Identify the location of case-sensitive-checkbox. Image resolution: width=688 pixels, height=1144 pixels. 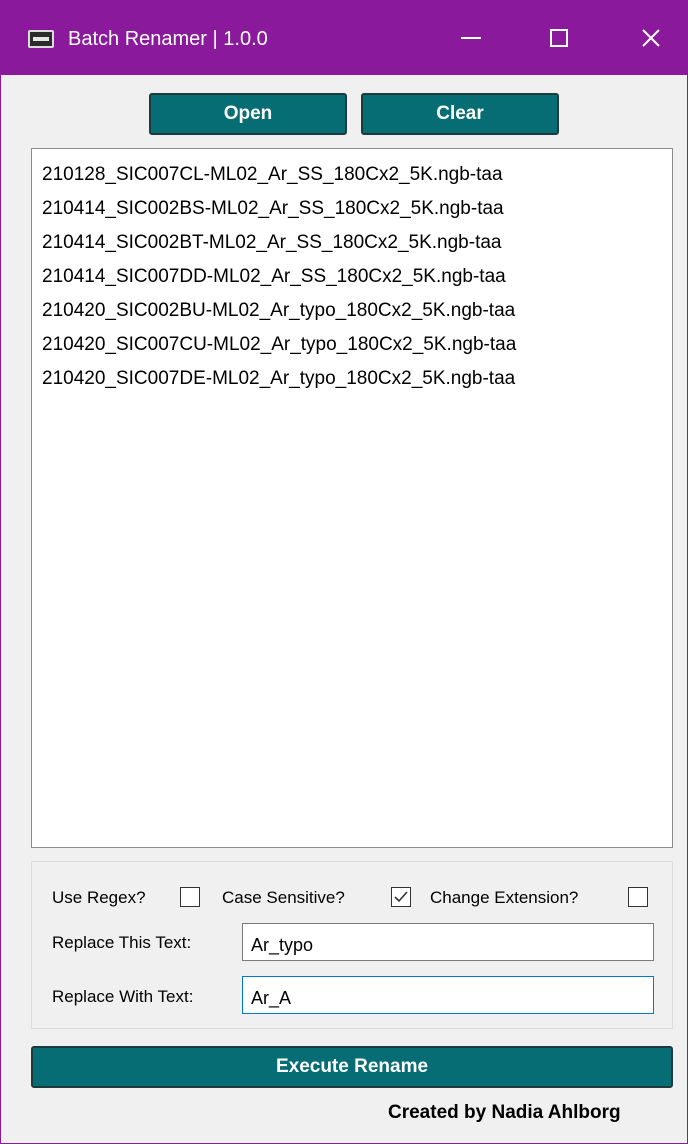
(401, 897).